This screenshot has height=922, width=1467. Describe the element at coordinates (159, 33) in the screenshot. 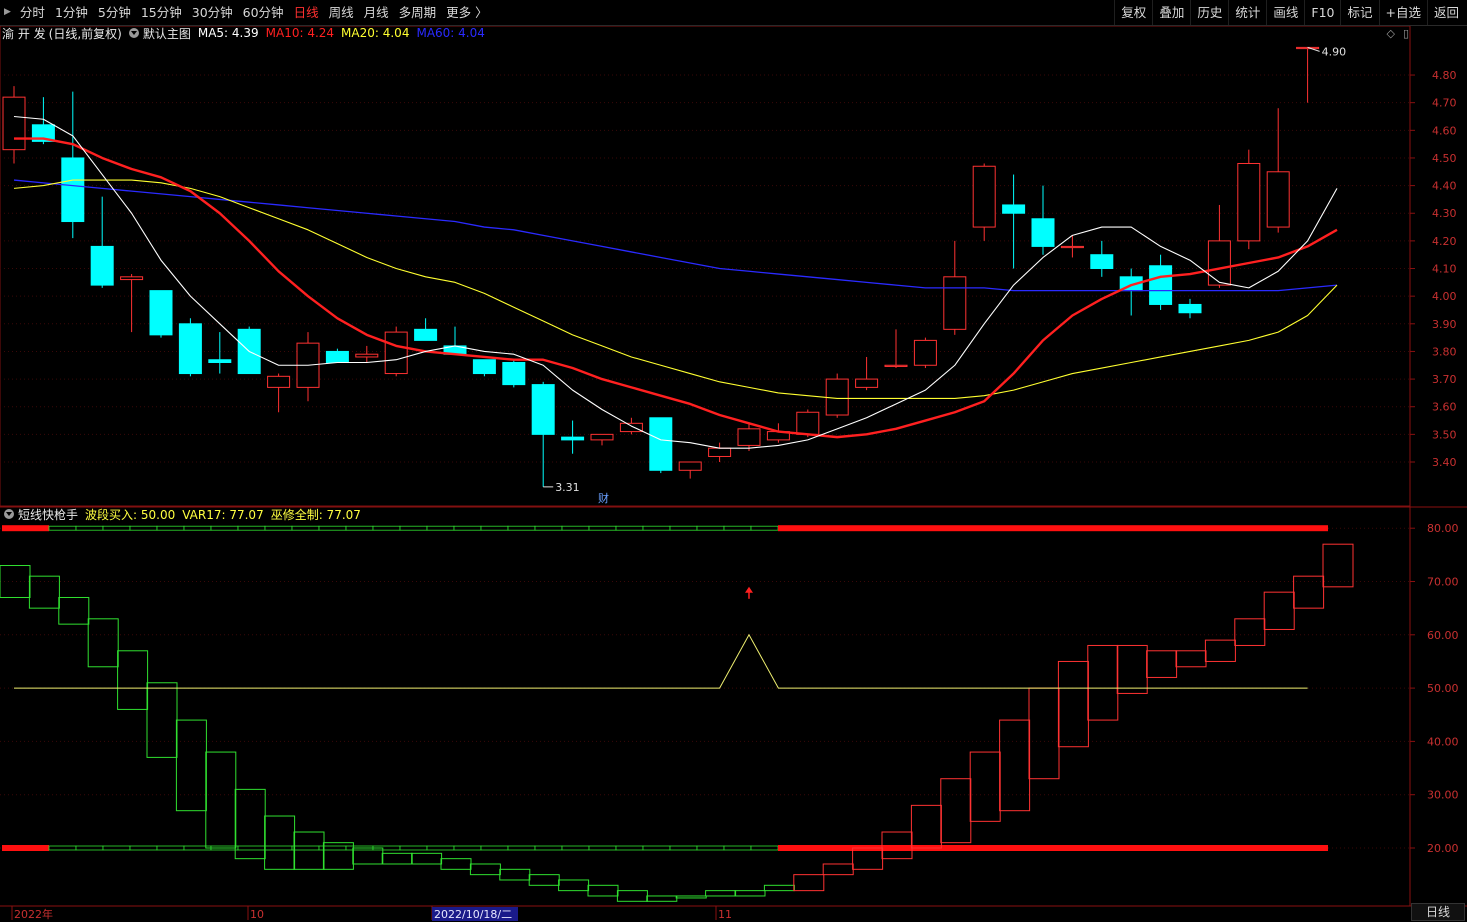

I see `template-selector: 默认主图` at that location.